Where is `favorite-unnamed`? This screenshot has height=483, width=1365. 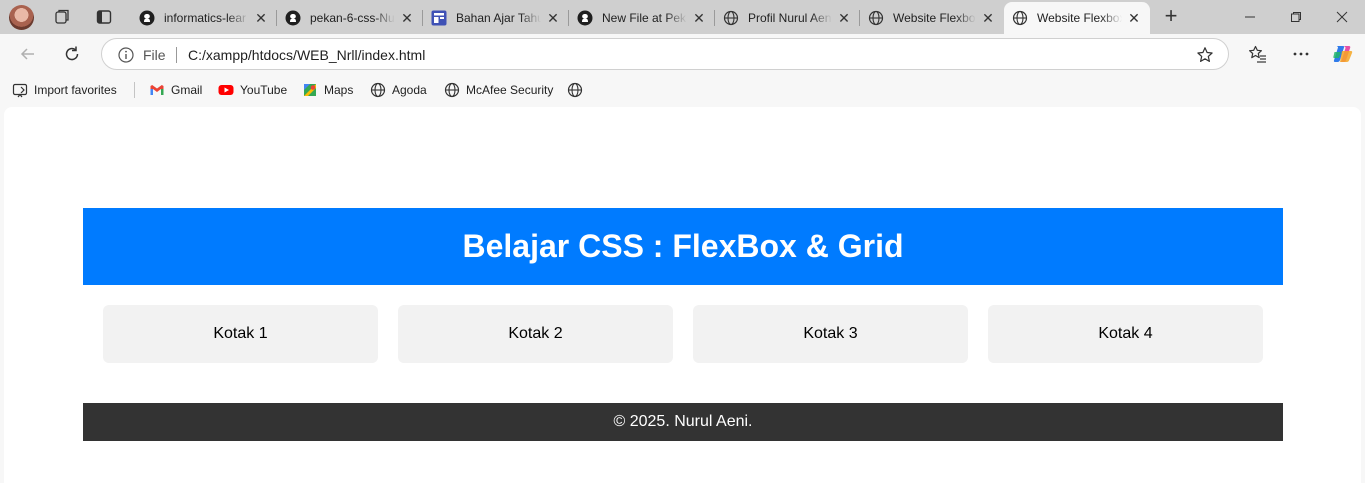
favorite-unnamed is located at coordinates (578, 90).